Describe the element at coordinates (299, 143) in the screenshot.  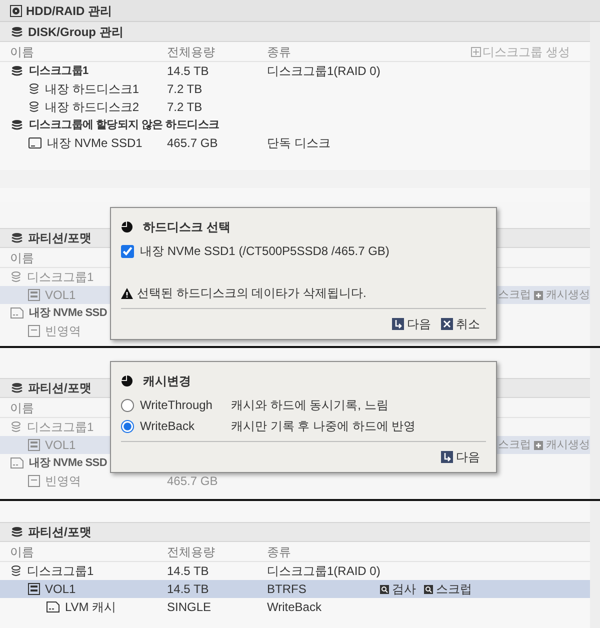
I see `type-cell-text: 단독 디스크` at that location.